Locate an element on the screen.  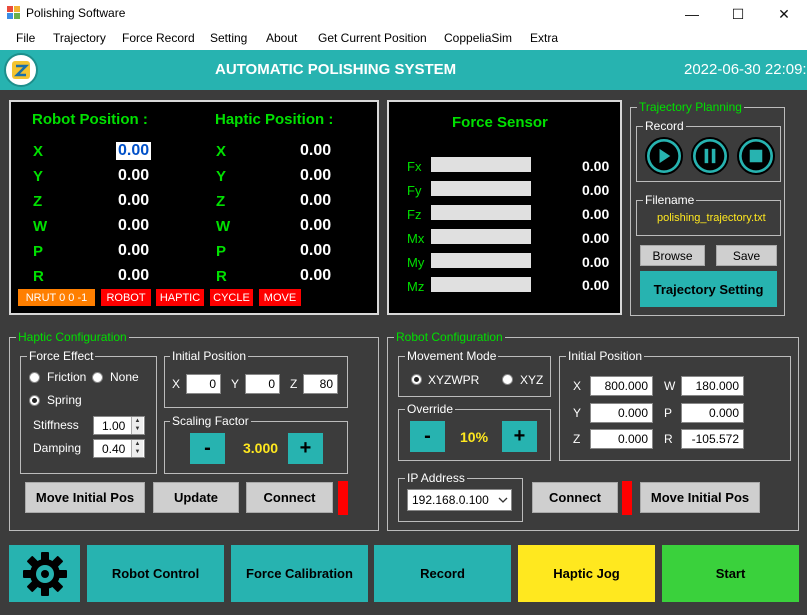
filename-group-title: Filename is located at coordinates (670, 200).